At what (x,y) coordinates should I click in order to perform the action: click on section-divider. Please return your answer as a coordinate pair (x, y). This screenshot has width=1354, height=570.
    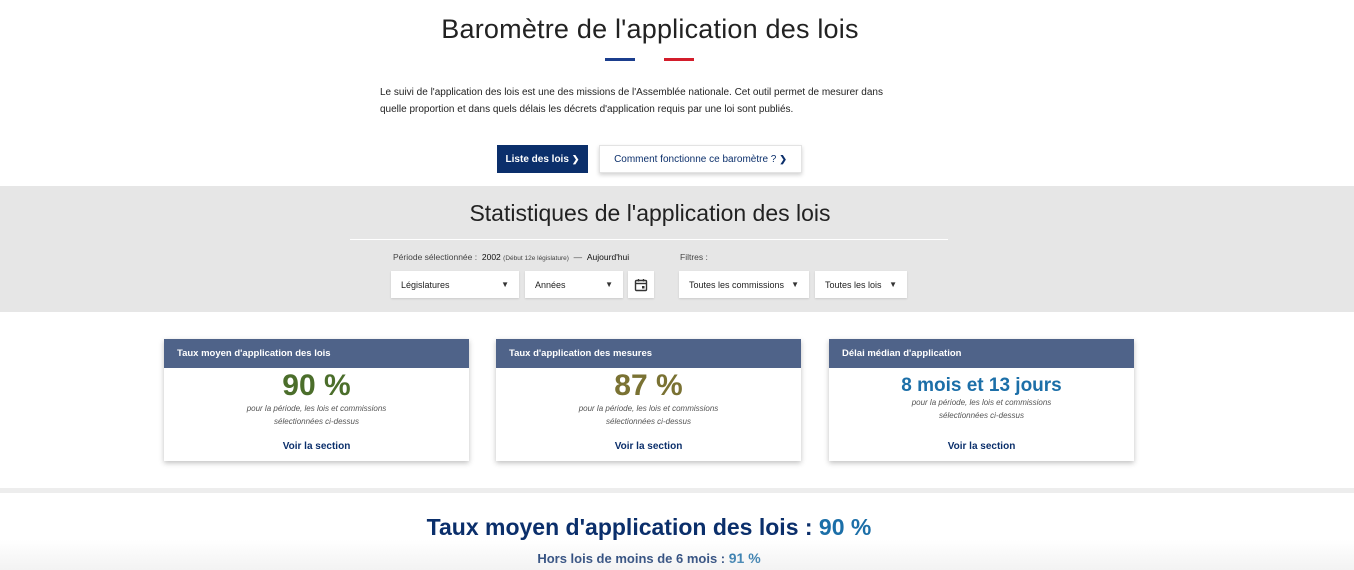
    Looking at the image, I should click on (677, 490).